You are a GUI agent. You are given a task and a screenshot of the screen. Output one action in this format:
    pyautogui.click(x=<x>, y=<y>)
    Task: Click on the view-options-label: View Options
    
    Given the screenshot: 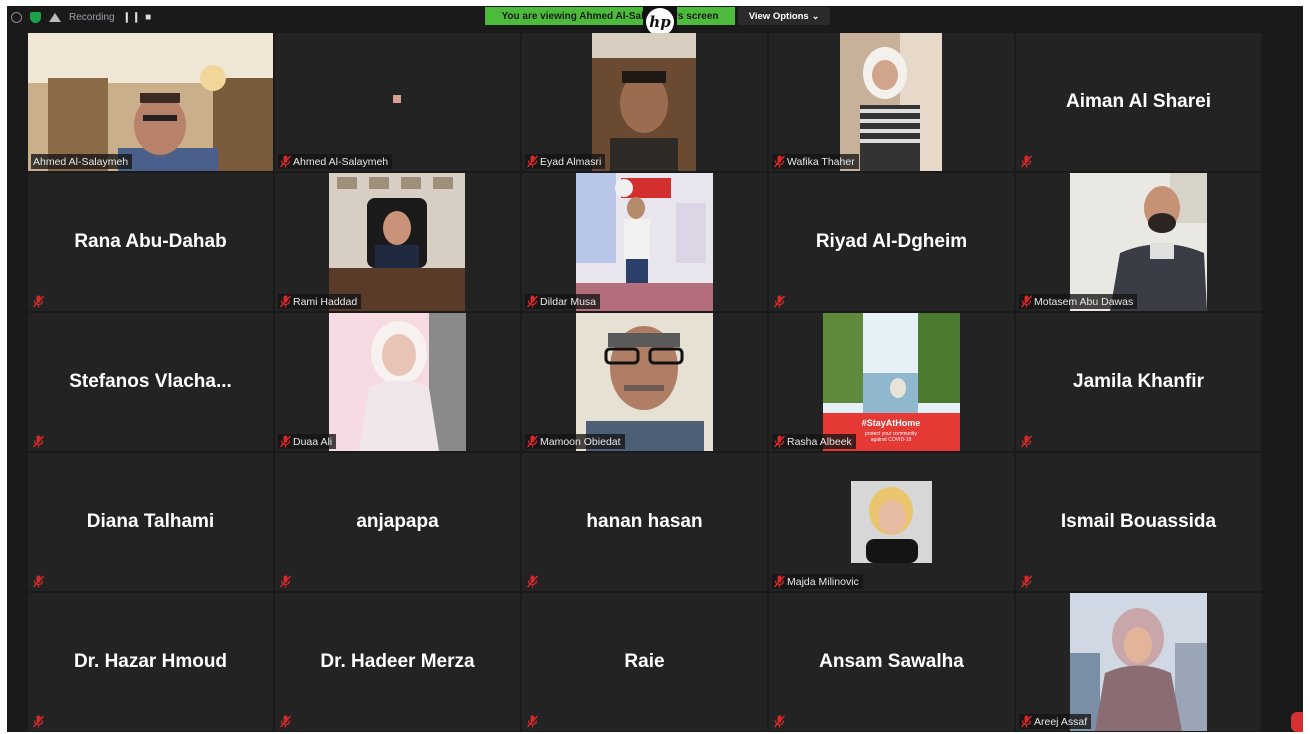 What is the action you would take?
    pyautogui.click(x=778, y=16)
    